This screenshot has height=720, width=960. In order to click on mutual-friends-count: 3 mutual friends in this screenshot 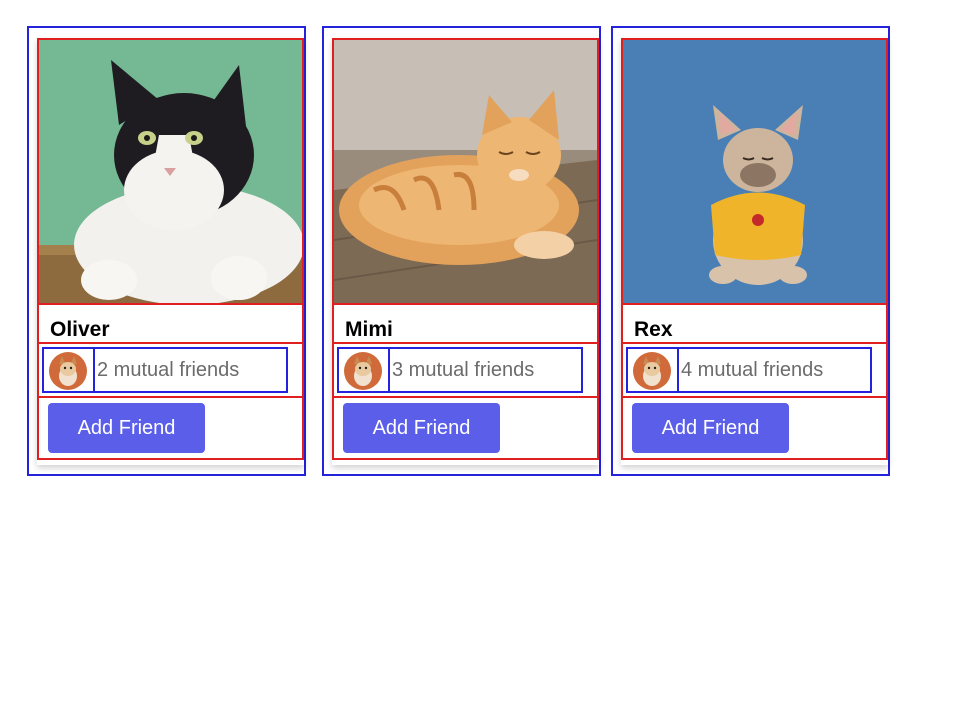, I will do `click(463, 370)`.